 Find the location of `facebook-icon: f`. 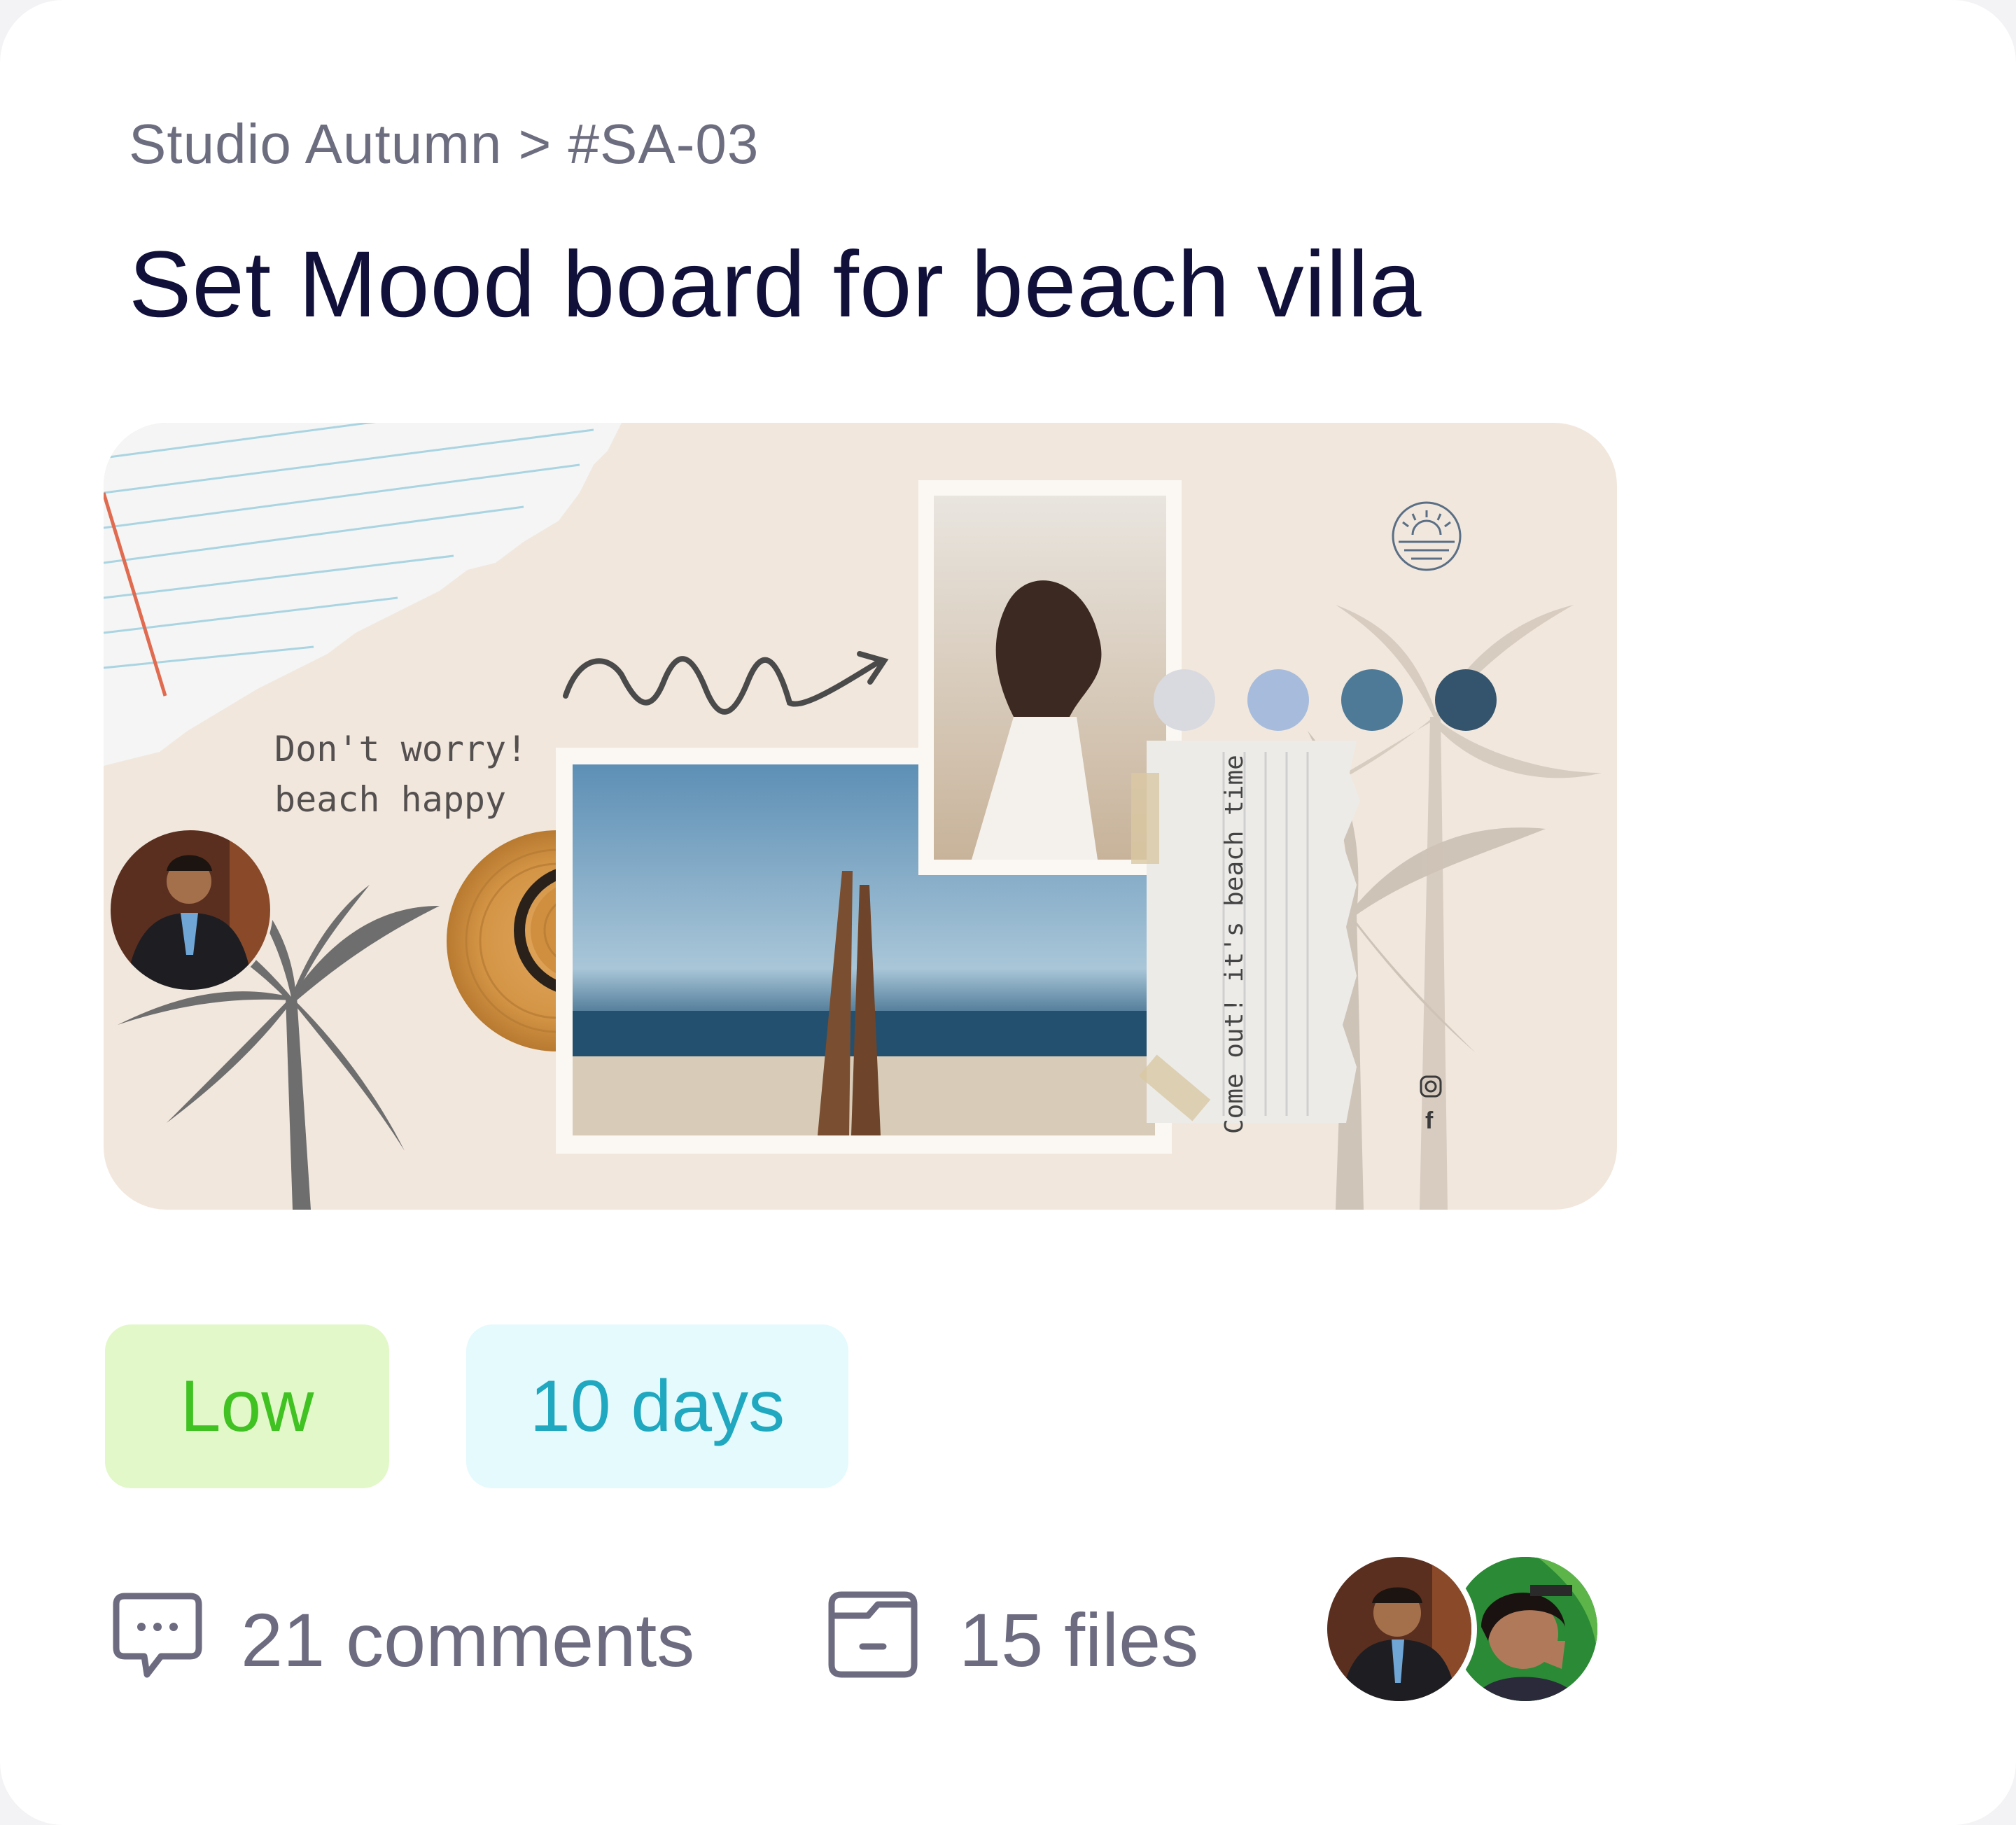

facebook-icon: f is located at coordinates (1429, 1120).